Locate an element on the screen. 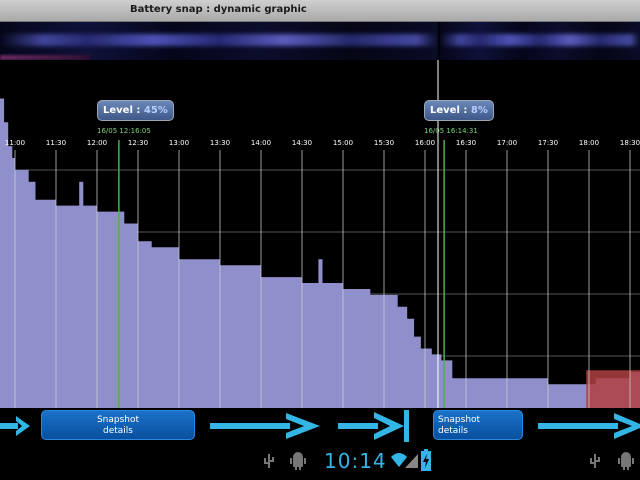 The width and height of the screenshot is (640, 480). time-tick-label: 14:00 is located at coordinates (261, 143).